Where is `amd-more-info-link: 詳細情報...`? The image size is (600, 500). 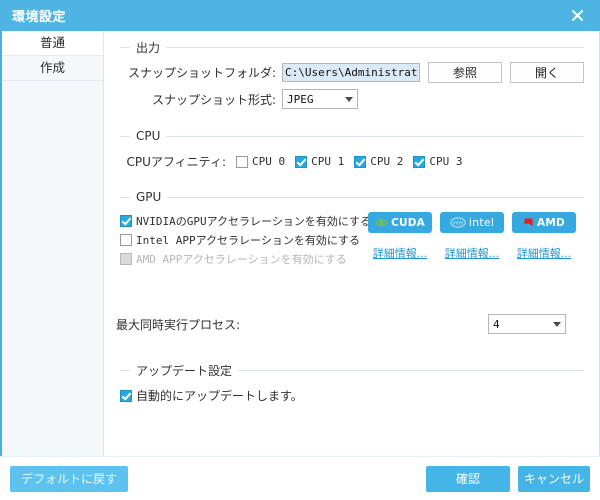
amd-more-info-link: 詳細情報... is located at coordinates (544, 253).